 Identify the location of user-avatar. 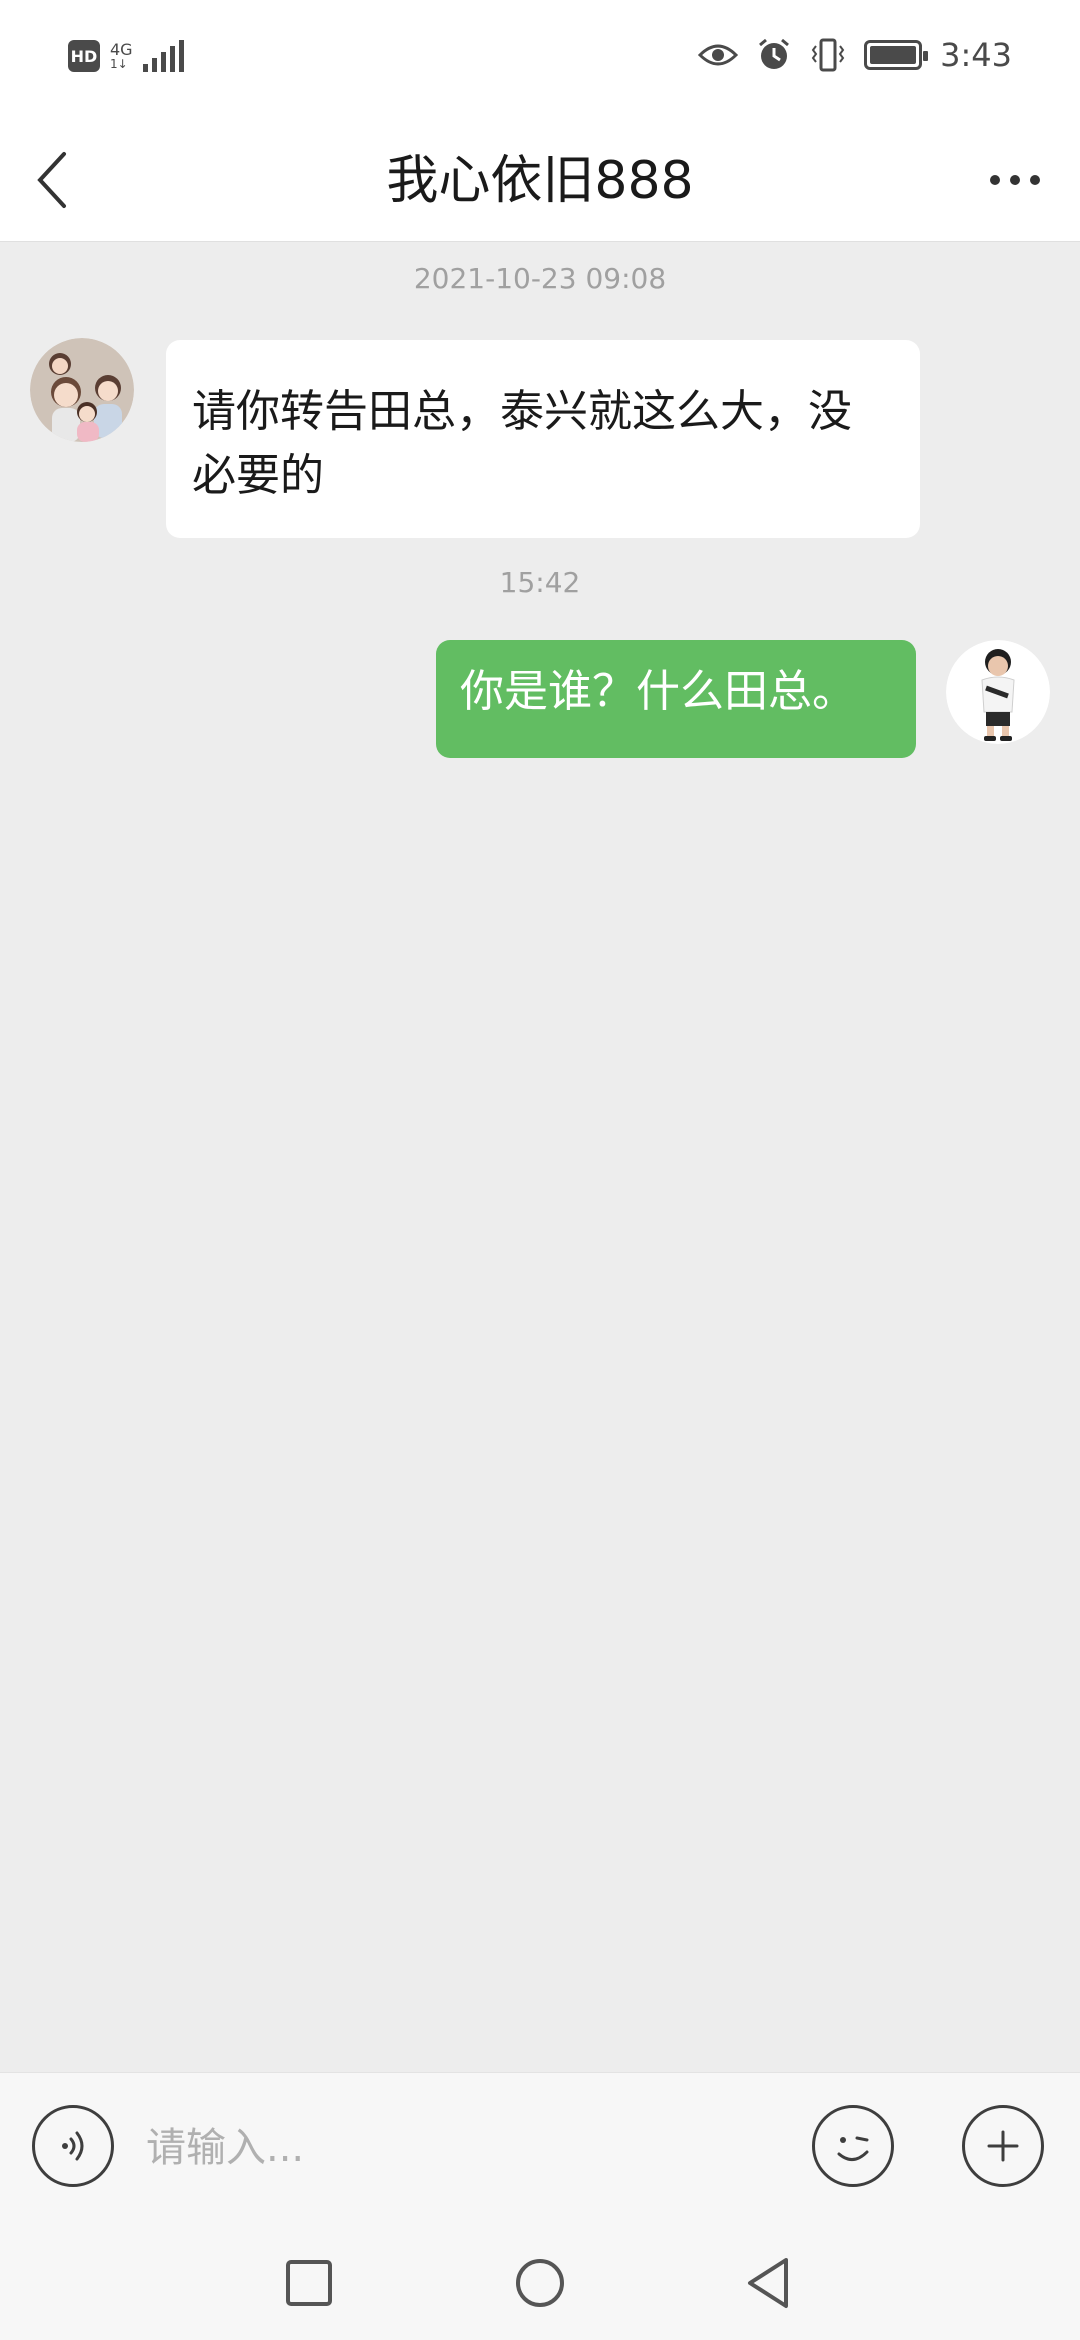
(998, 692).